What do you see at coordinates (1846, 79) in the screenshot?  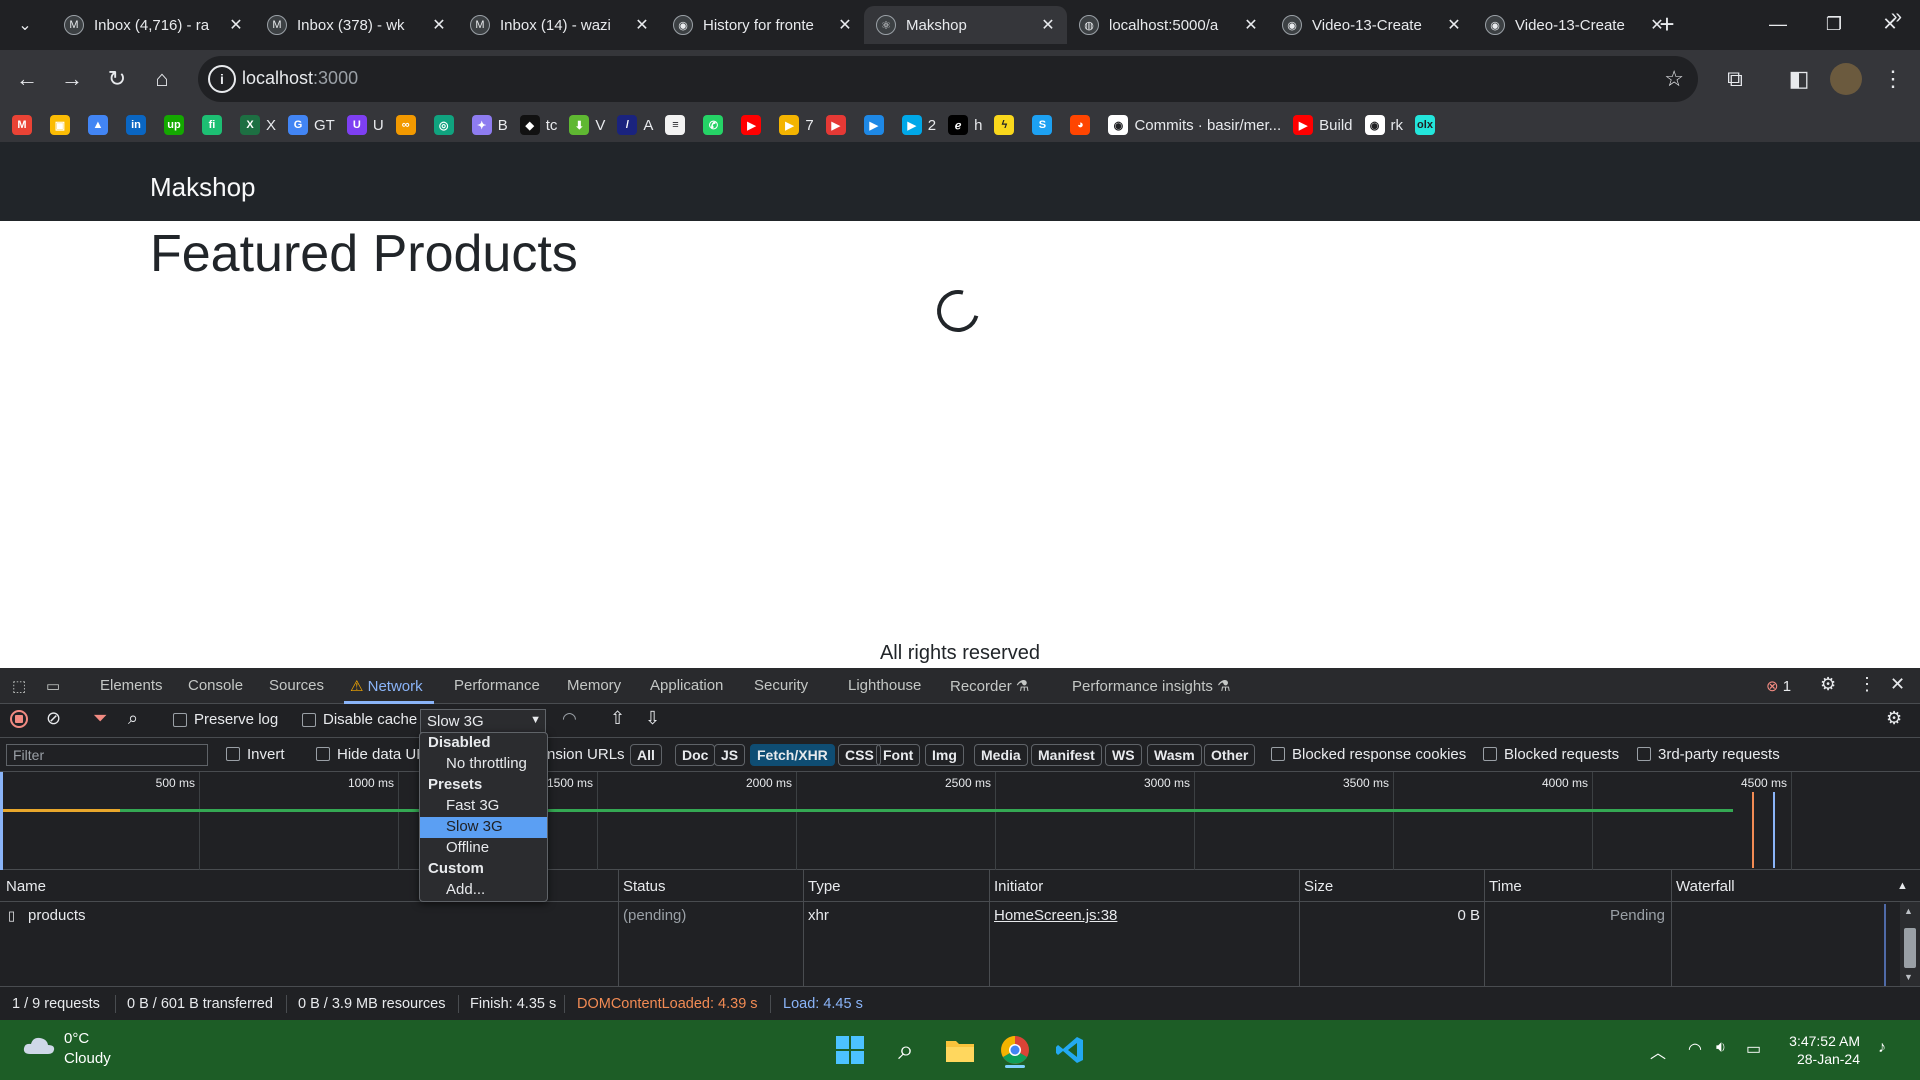 I see `profile-avatar` at bounding box center [1846, 79].